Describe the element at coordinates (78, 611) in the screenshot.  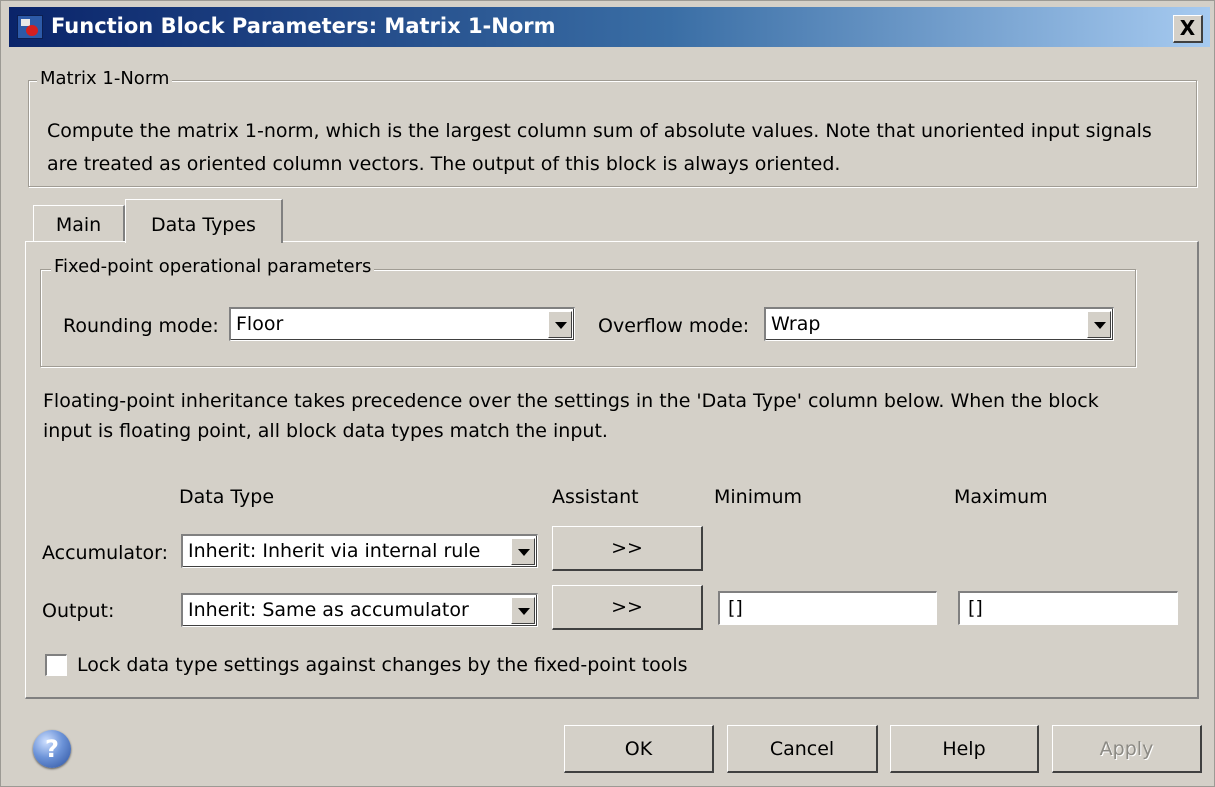
I see `output-label: Output:` at that location.